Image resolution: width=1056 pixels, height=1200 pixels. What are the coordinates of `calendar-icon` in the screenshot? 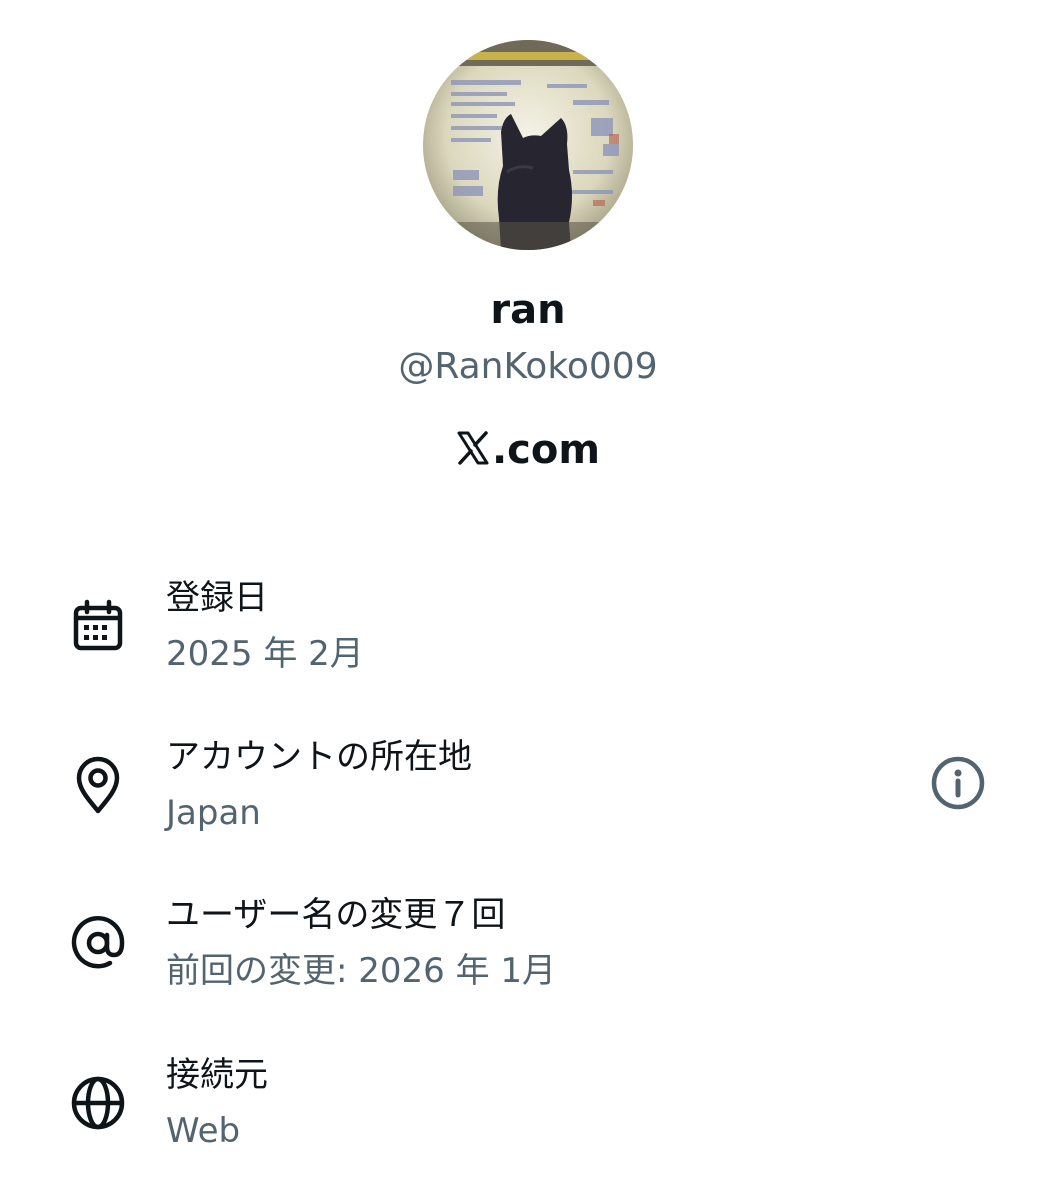 It's located at (98, 626).